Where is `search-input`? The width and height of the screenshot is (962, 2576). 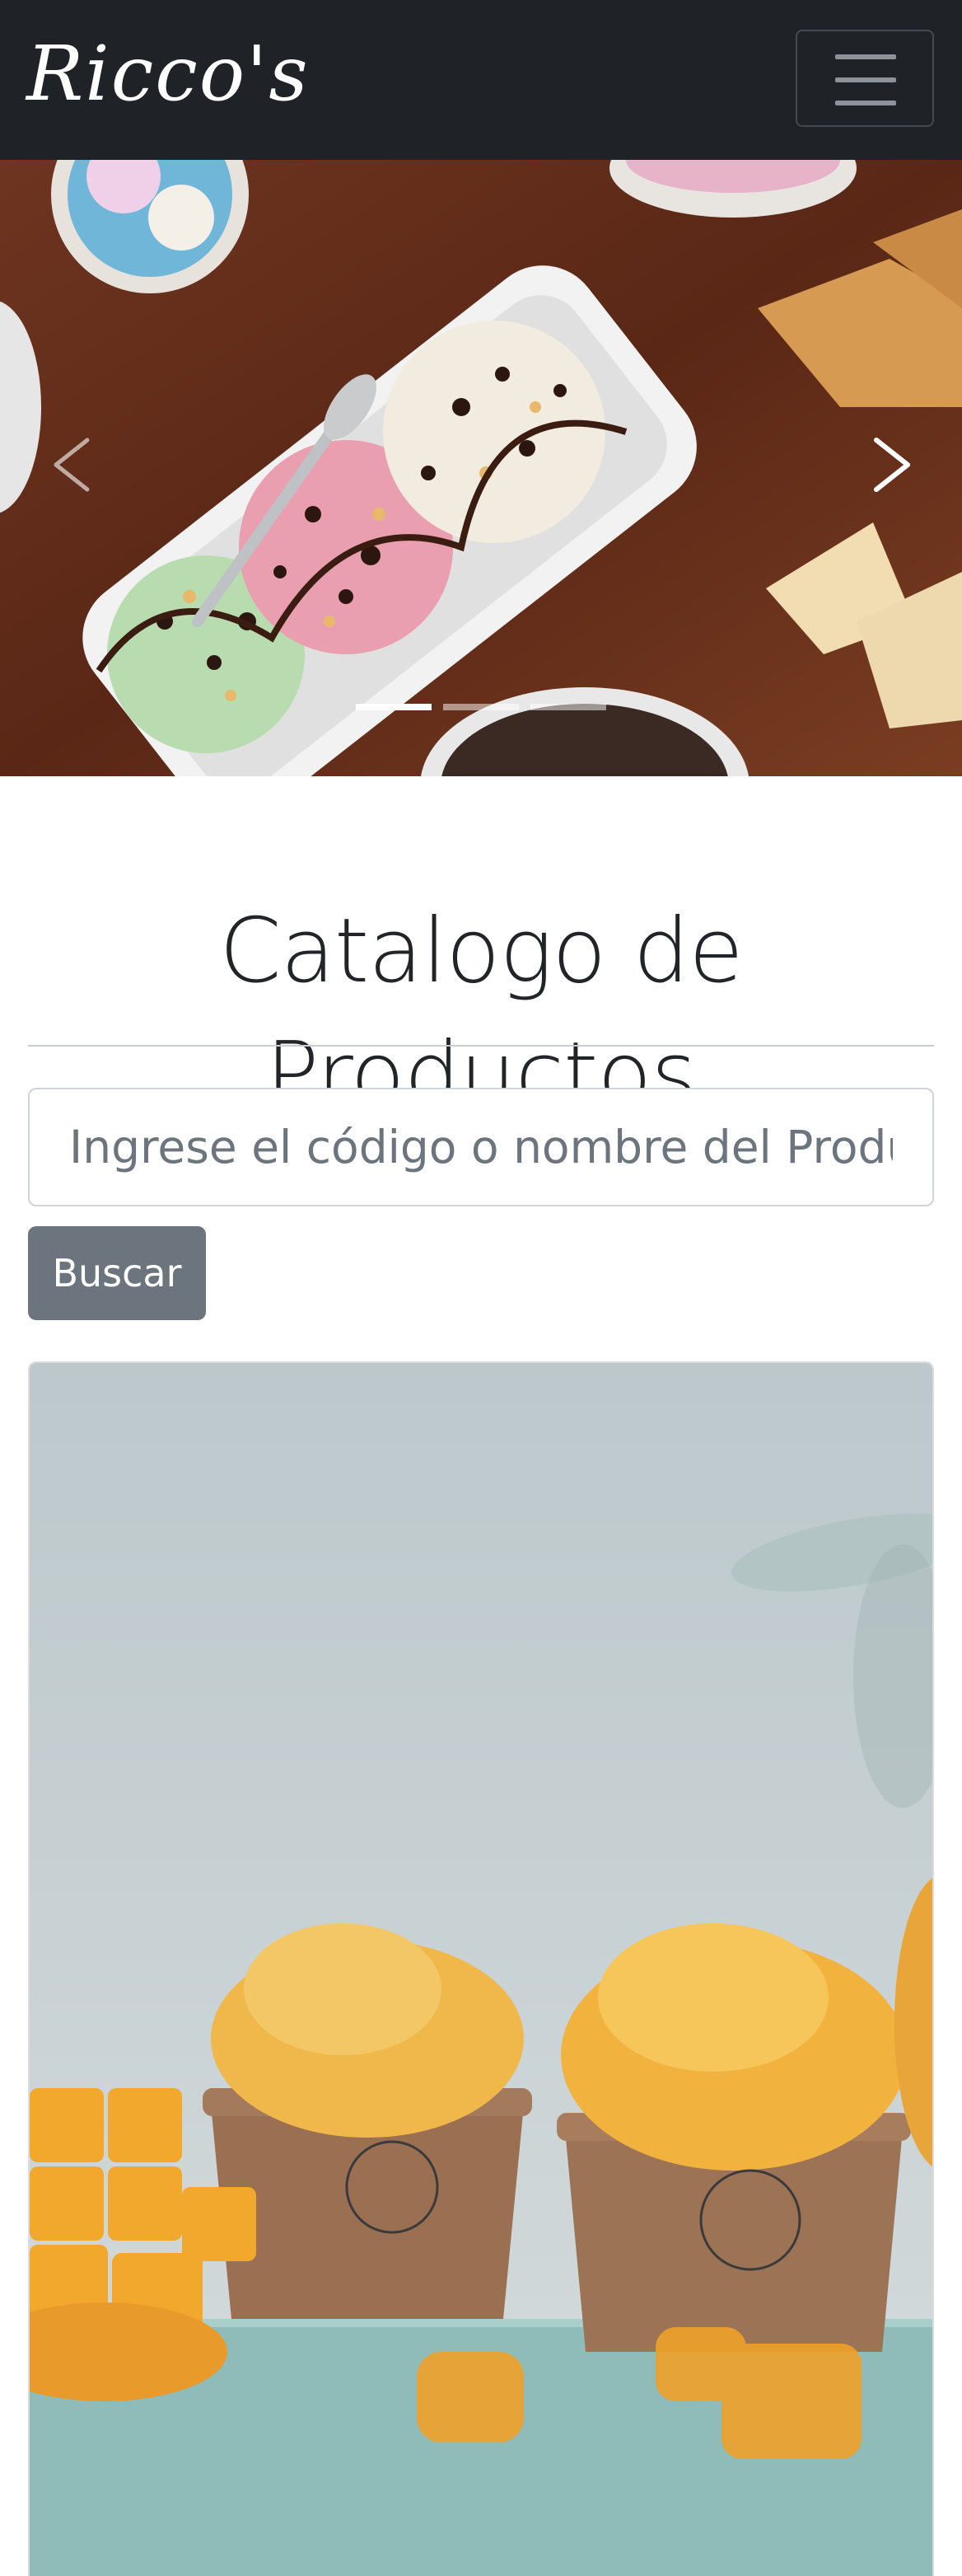
search-input is located at coordinates (481, 1147).